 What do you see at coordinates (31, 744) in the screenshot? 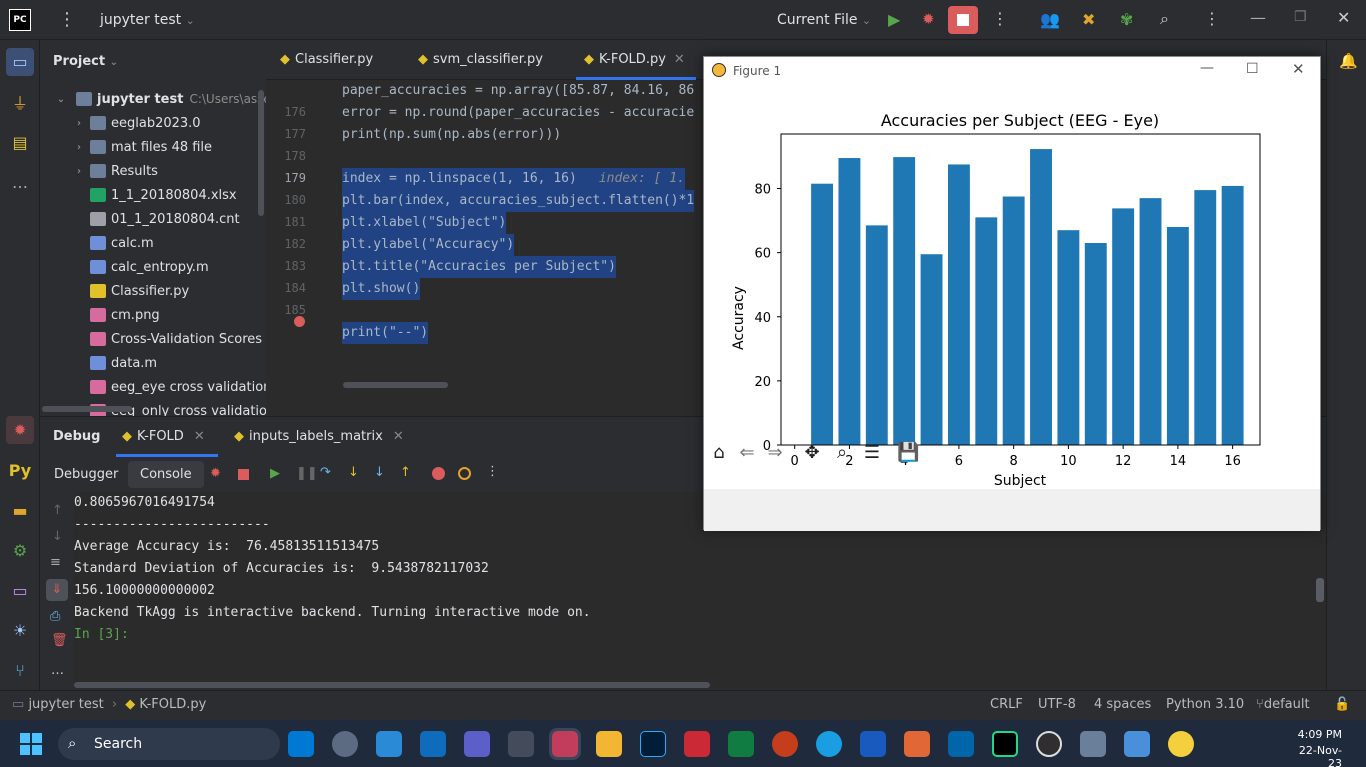
I see `windows-start-icon` at bounding box center [31, 744].